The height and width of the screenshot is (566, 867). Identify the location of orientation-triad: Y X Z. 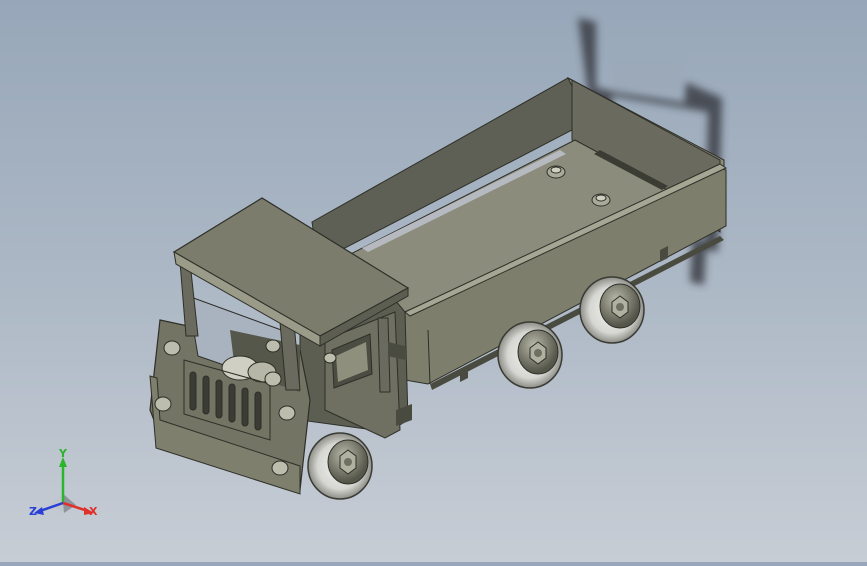
(67, 485).